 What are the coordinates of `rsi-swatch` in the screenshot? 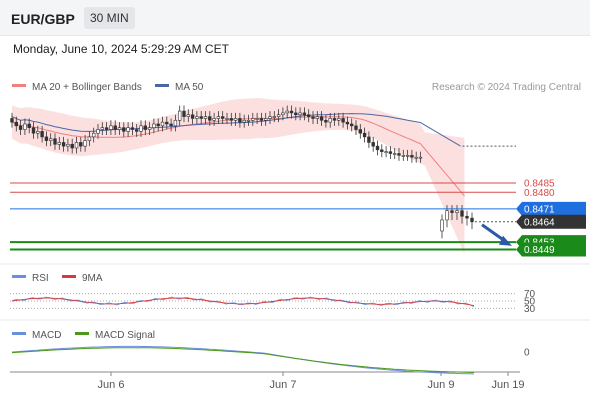 It's located at (19, 276).